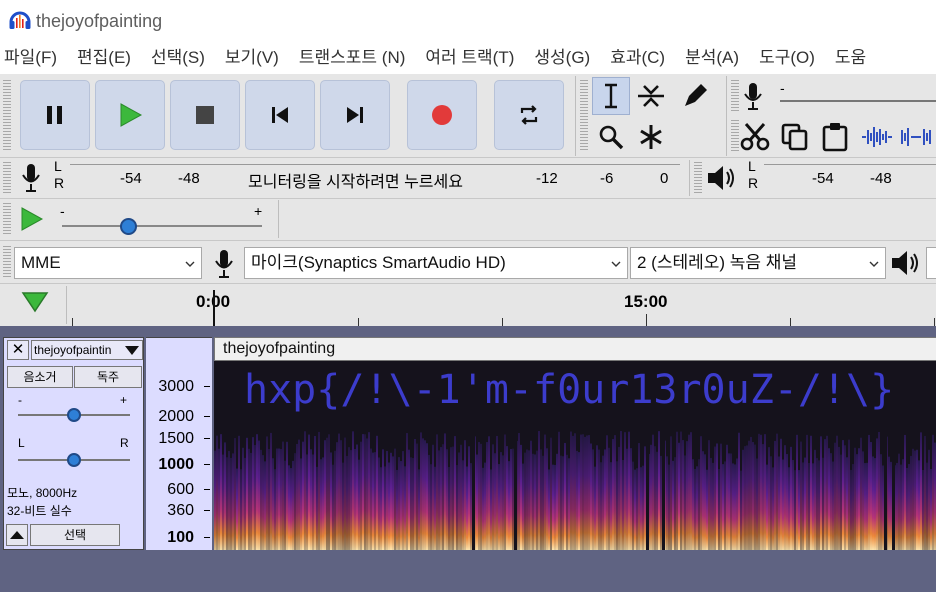  Describe the element at coordinates (108, 377) in the screenshot. I see `solo-button: 독주` at that location.